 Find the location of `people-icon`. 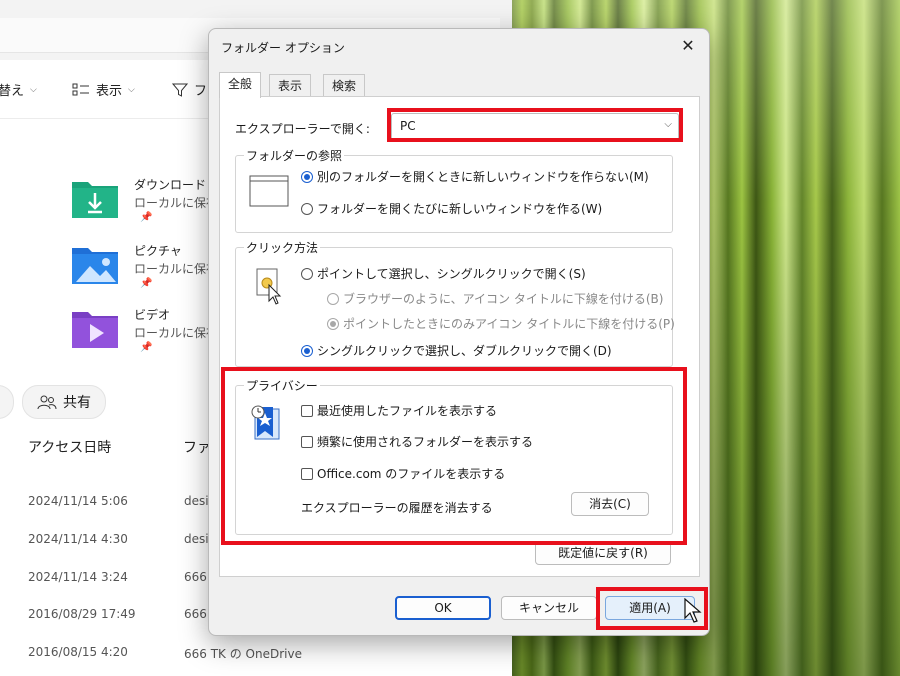

people-icon is located at coordinates (47, 402).